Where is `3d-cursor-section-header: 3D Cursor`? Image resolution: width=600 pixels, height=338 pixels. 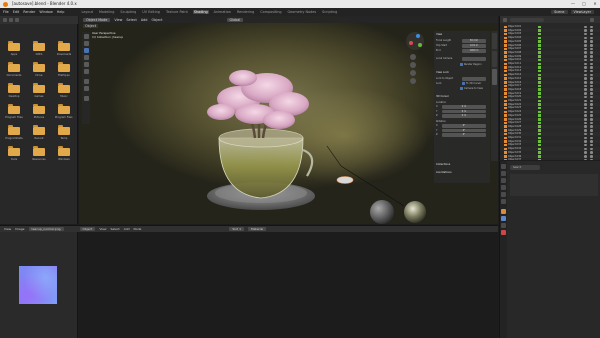
3d-cursor-section-header: 3D Cursor is located at coordinates (462, 97).